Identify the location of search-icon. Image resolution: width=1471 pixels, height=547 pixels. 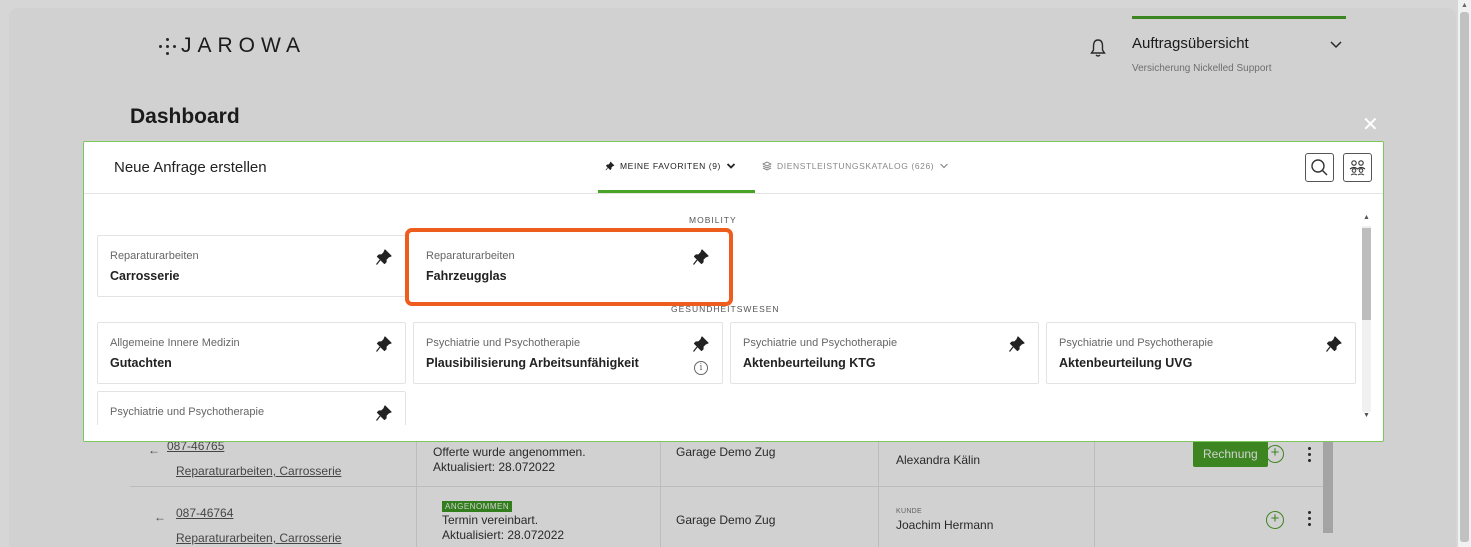
(1319, 167).